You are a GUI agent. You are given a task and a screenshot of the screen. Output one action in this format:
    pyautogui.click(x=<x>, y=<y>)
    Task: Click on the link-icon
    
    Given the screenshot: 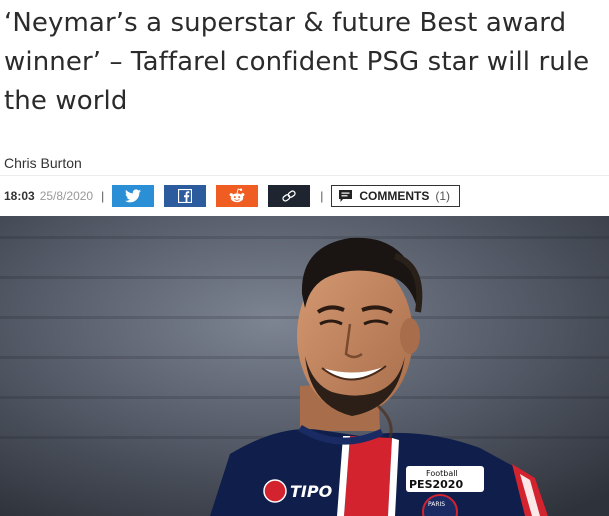 What is the action you would take?
    pyautogui.click(x=289, y=196)
    